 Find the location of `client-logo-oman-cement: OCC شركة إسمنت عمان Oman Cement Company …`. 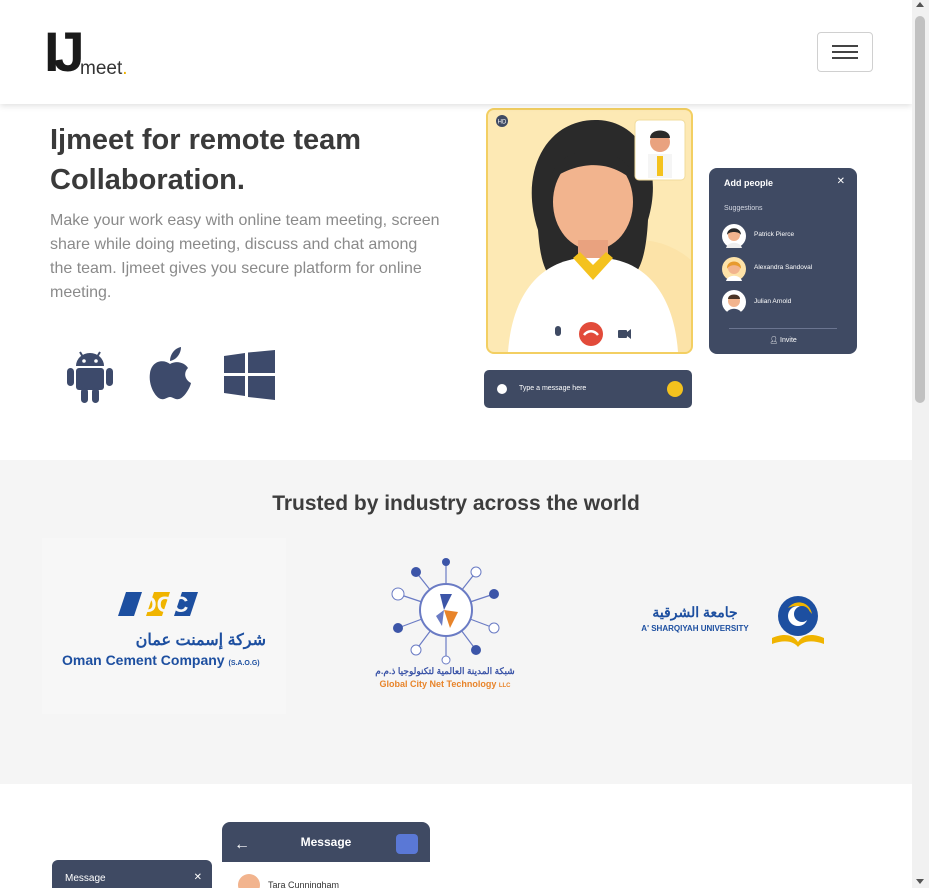

client-logo-oman-cement: OCC شركة إسمنت عمان Oman Cement Company … is located at coordinates (164, 626).